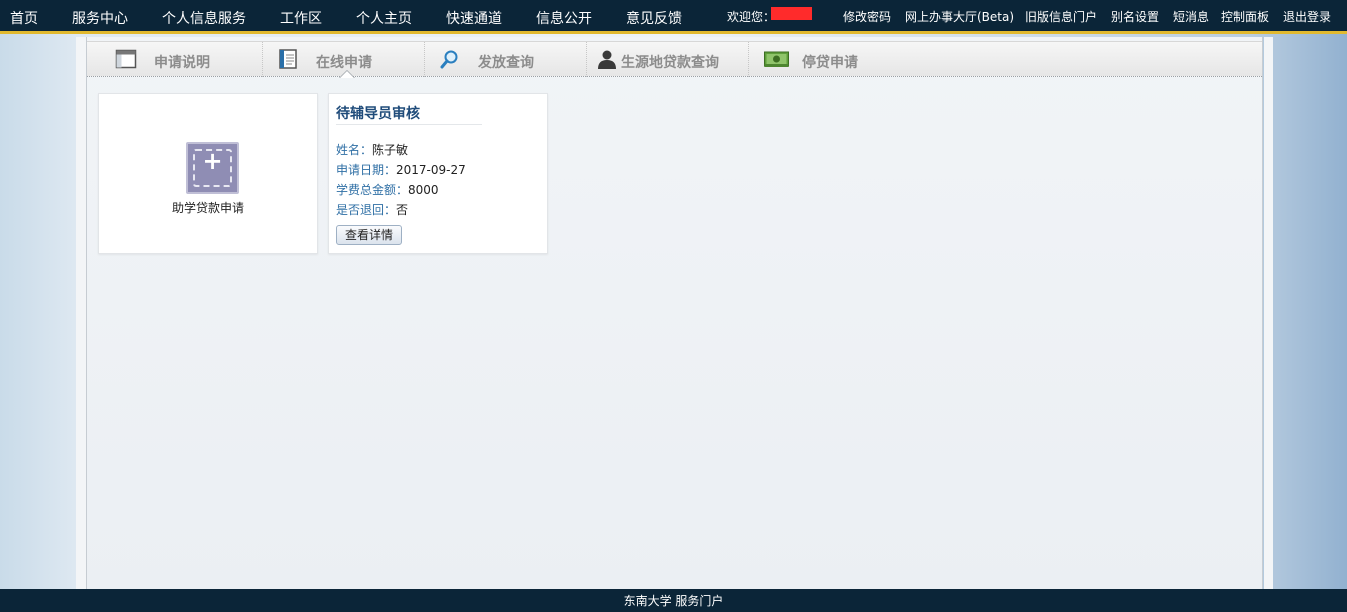  Describe the element at coordinates (607, 59) in the screenshot. I see `person-icon` at that location.